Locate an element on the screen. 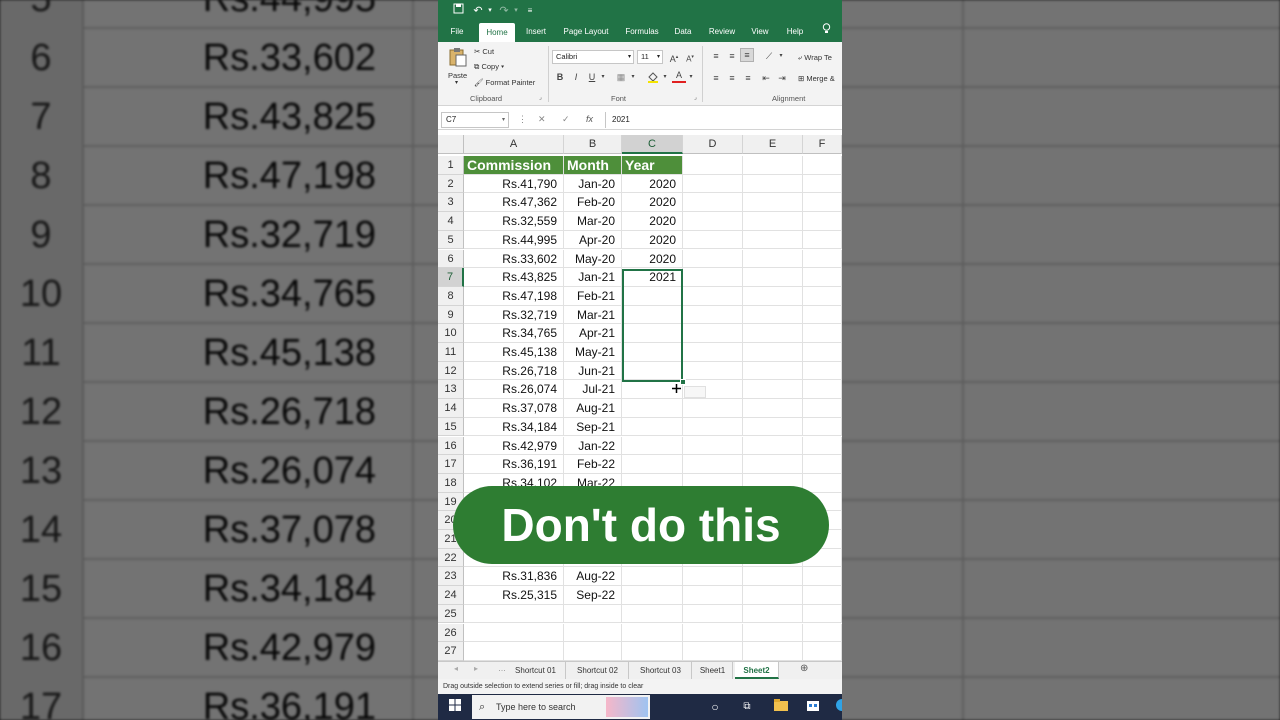 The image size is (1280, 720). cell-month: Feb-22 is located at coordinates (593, 464).